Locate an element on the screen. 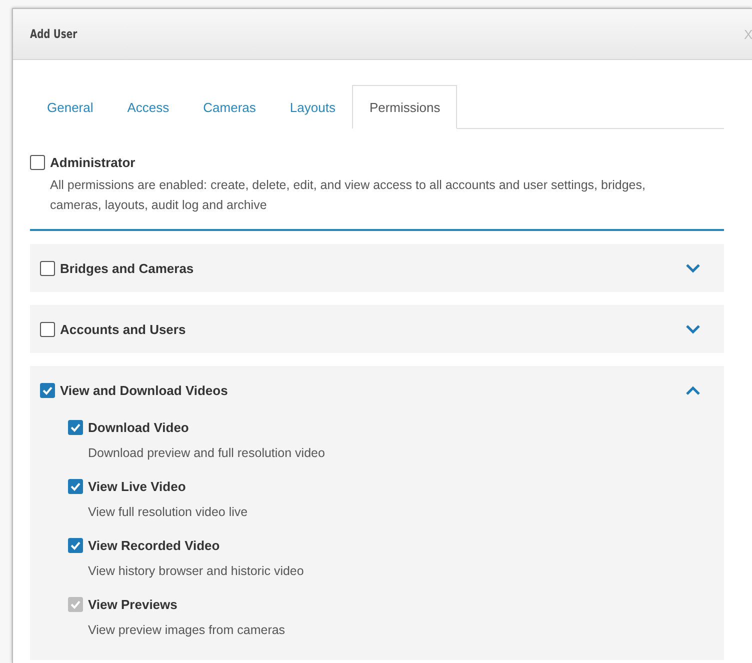 The width and height of the screenshot is (752, 663). section-label: Bridges and Cameras is located at coordinates (127, 268).